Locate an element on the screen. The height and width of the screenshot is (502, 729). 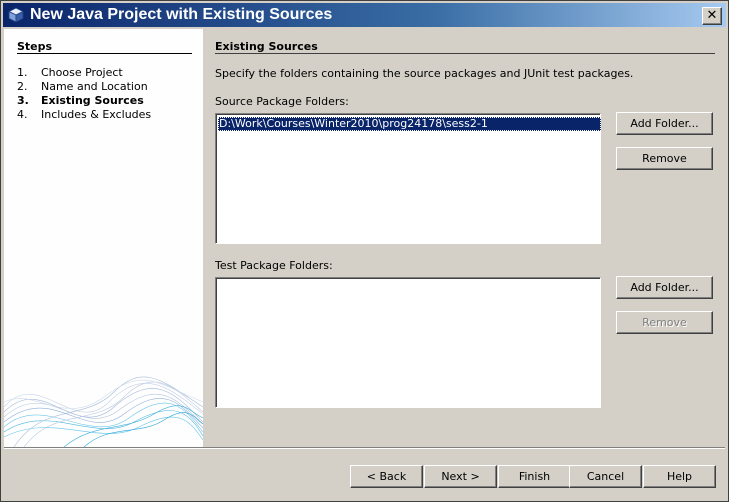
test-folders-list is located at coordinates (408, 342).